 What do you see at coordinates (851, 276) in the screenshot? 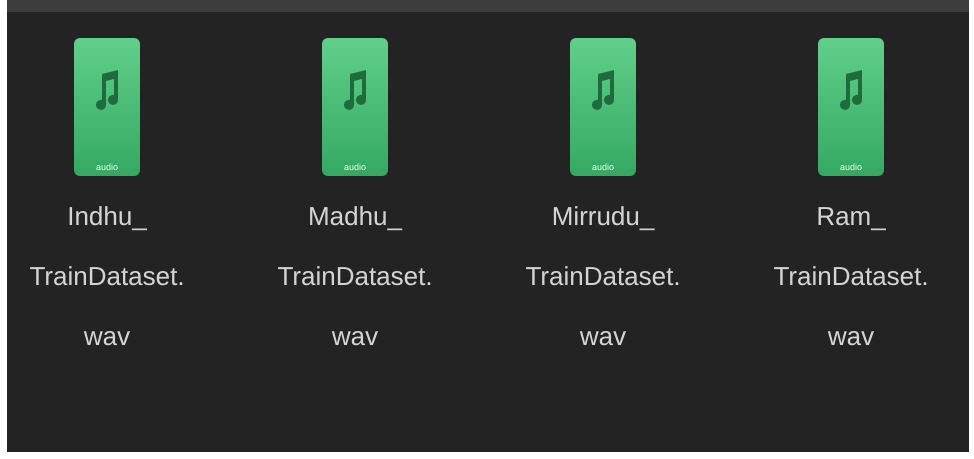
I see `file-name: Ram_ TrainDataset. wav` at bounding box center [851, 276].